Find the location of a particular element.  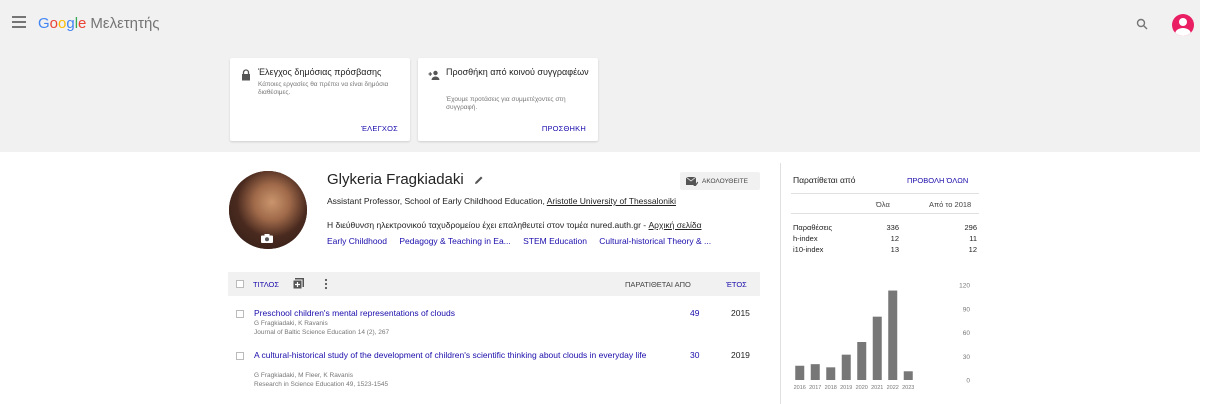

metric-row: i10-index 13 12 is located at coordinates (886, 250).